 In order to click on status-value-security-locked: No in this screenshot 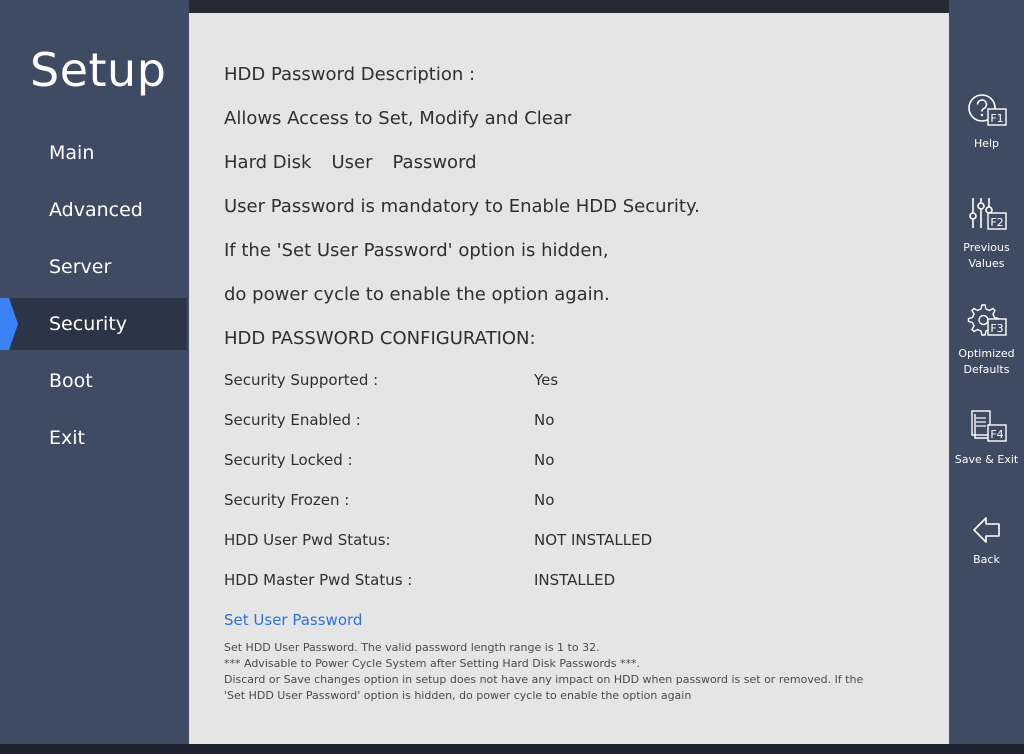, I will do `click(544, 460)`.